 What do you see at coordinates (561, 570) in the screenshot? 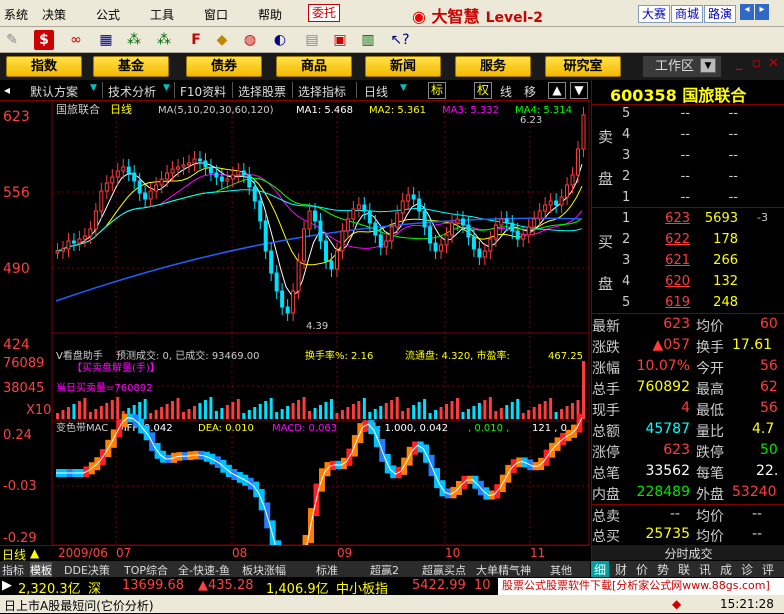
I see `bottom-tab-10: 其他` at bounding box center [561, 570].